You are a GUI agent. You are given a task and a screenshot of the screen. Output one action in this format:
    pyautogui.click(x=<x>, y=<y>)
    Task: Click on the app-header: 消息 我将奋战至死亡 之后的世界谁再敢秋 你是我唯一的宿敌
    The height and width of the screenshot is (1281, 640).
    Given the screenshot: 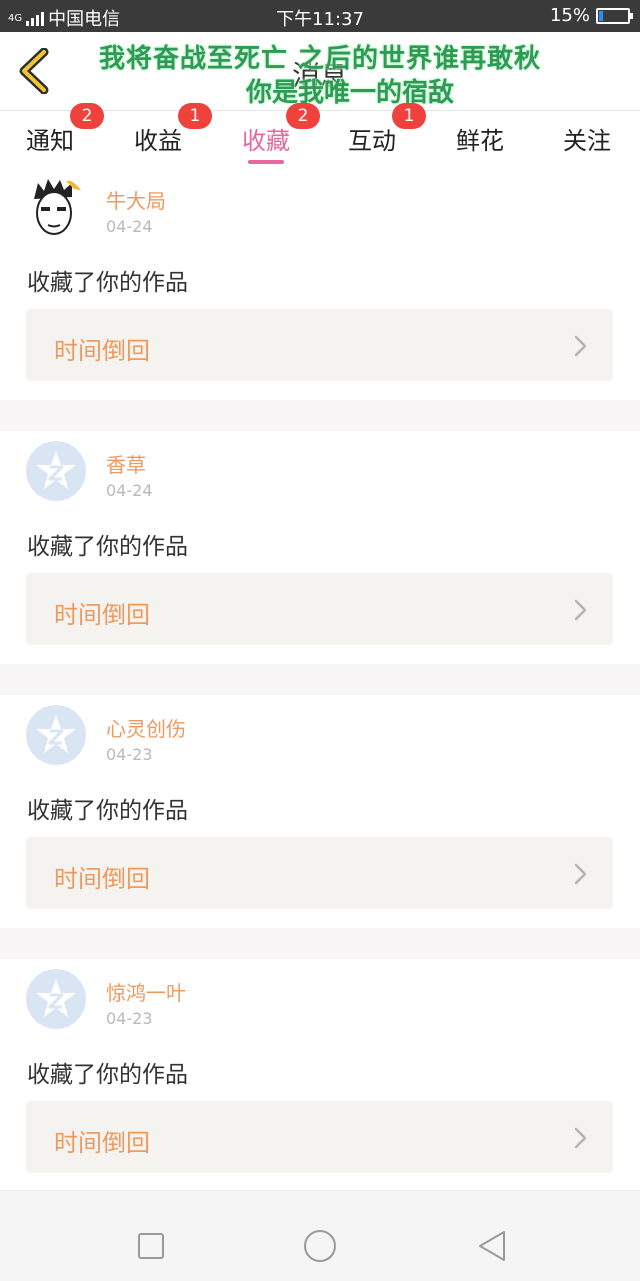 What is the action you would take?
    pyautogui.click(x=320, y=71)
    